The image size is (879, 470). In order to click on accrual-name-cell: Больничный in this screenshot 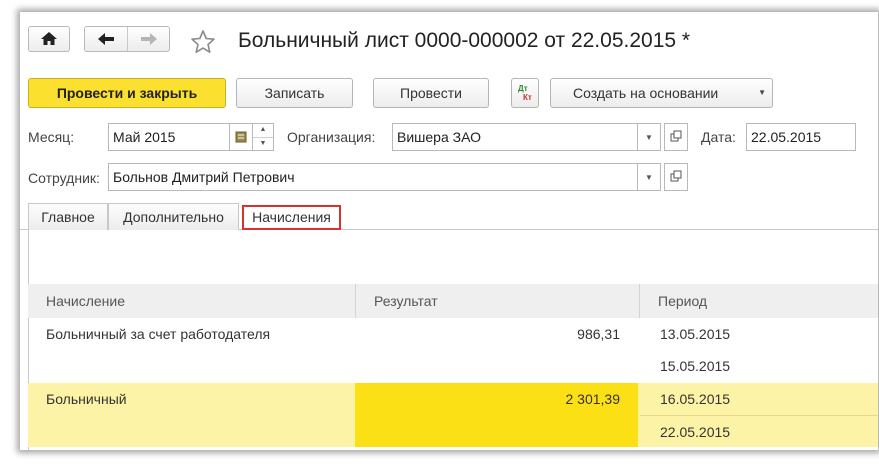, I will do `click(86, 399)`.